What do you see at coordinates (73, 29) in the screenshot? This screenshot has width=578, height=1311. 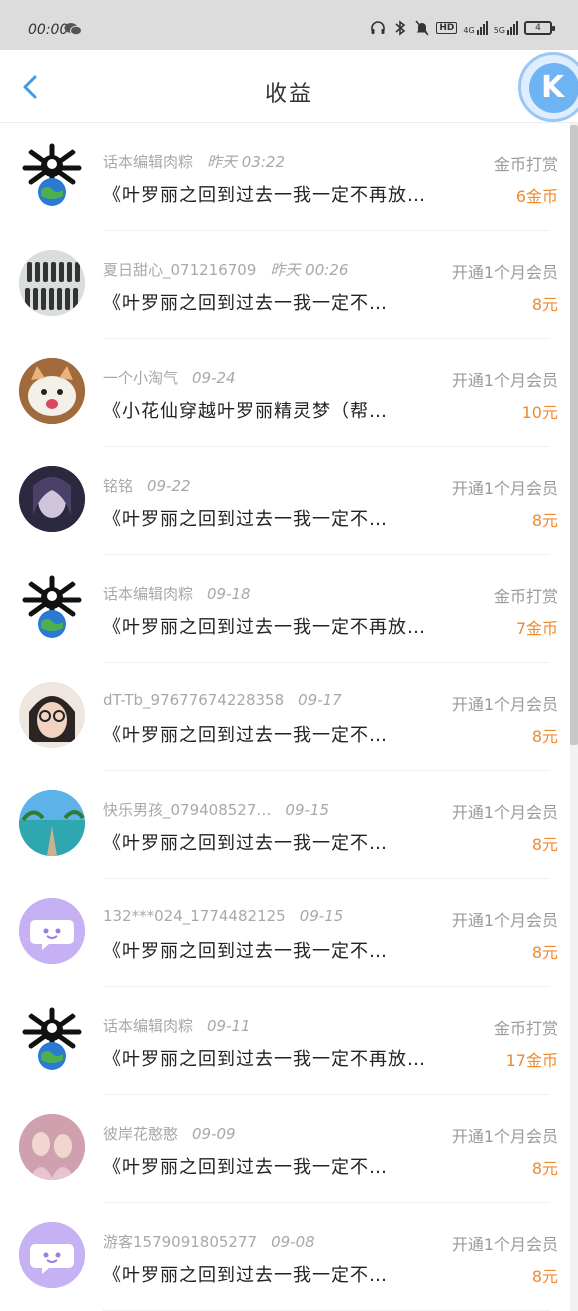 I see `wechat-icon` at bounding box center [73, 29].